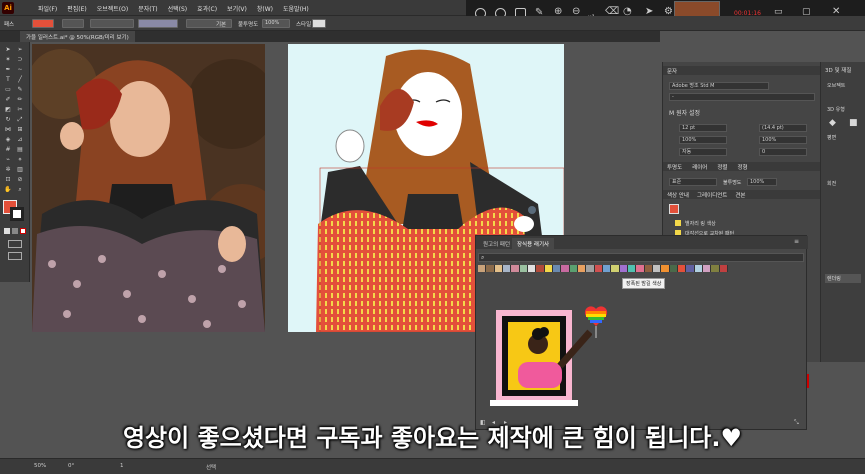 This screenshot has width=865, height=474. Describe the element at coordinates (15, 244) in the screenshot. I see `draw-mode-icon` at that location.